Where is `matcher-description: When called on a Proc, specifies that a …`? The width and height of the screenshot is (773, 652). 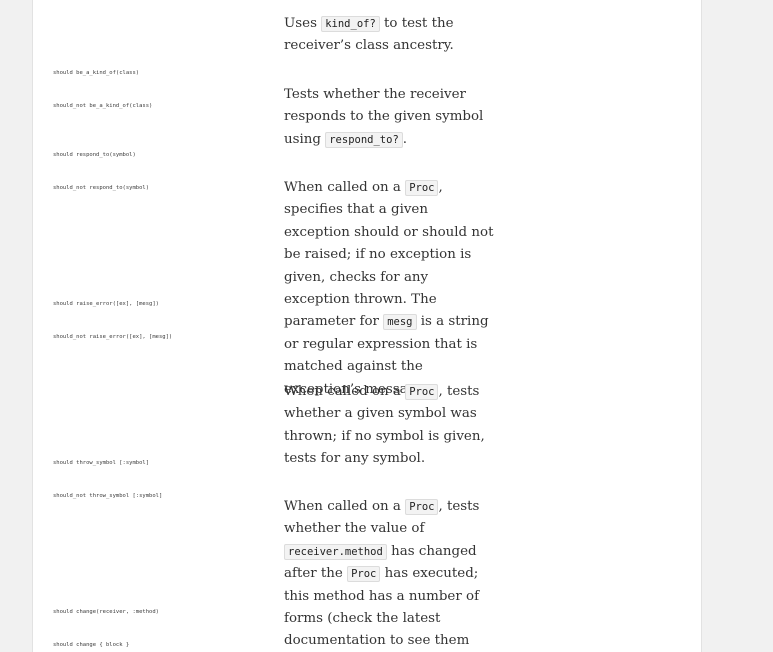 matcher-description: When called on a Proc, specifies that a … is located at coordinates (390, 289).